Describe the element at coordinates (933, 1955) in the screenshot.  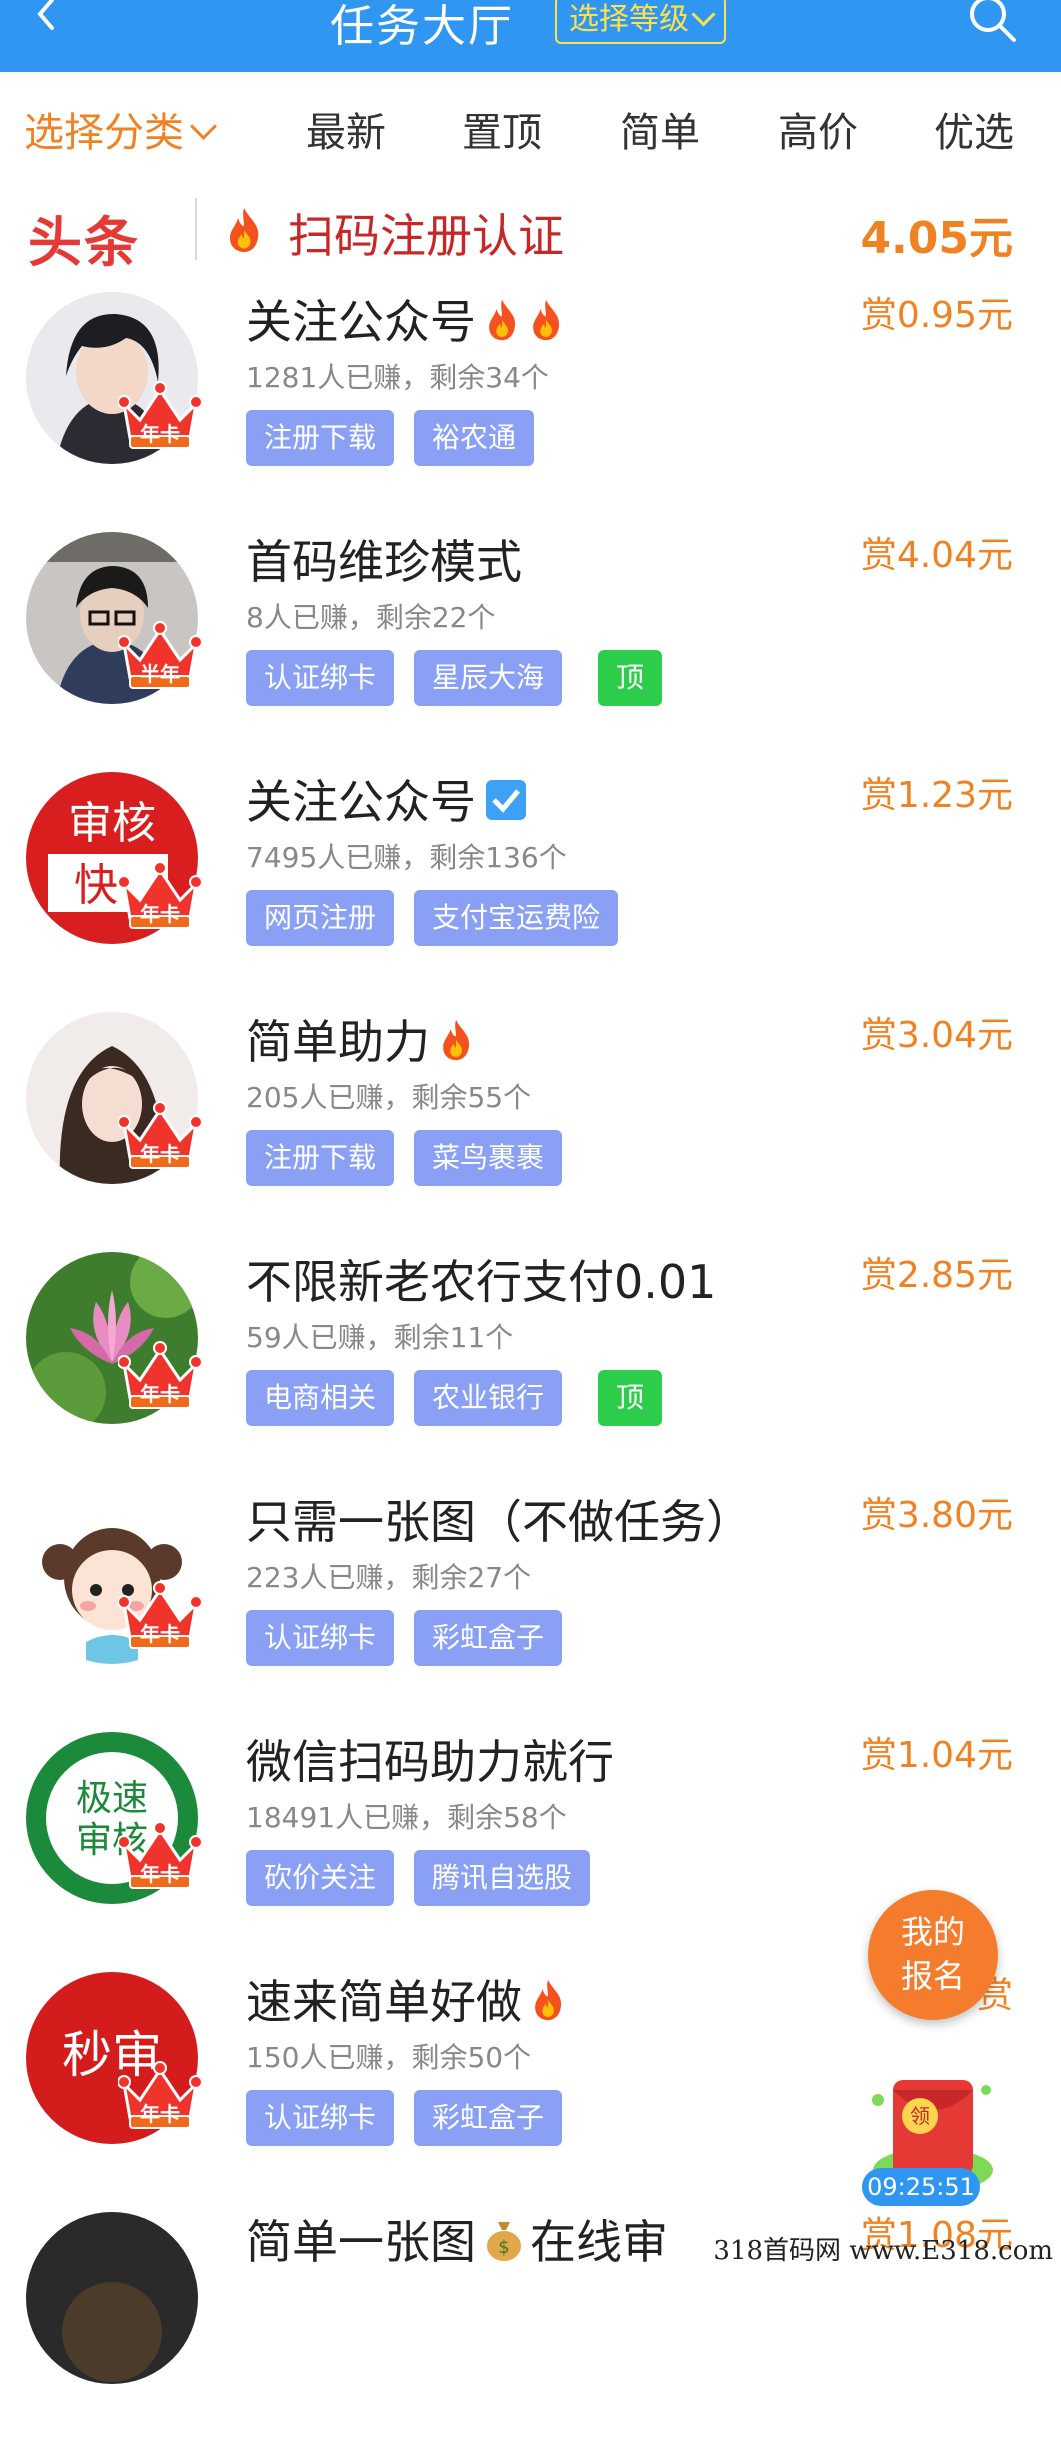
I see `my-signup-button: 我的 报名` at that location.